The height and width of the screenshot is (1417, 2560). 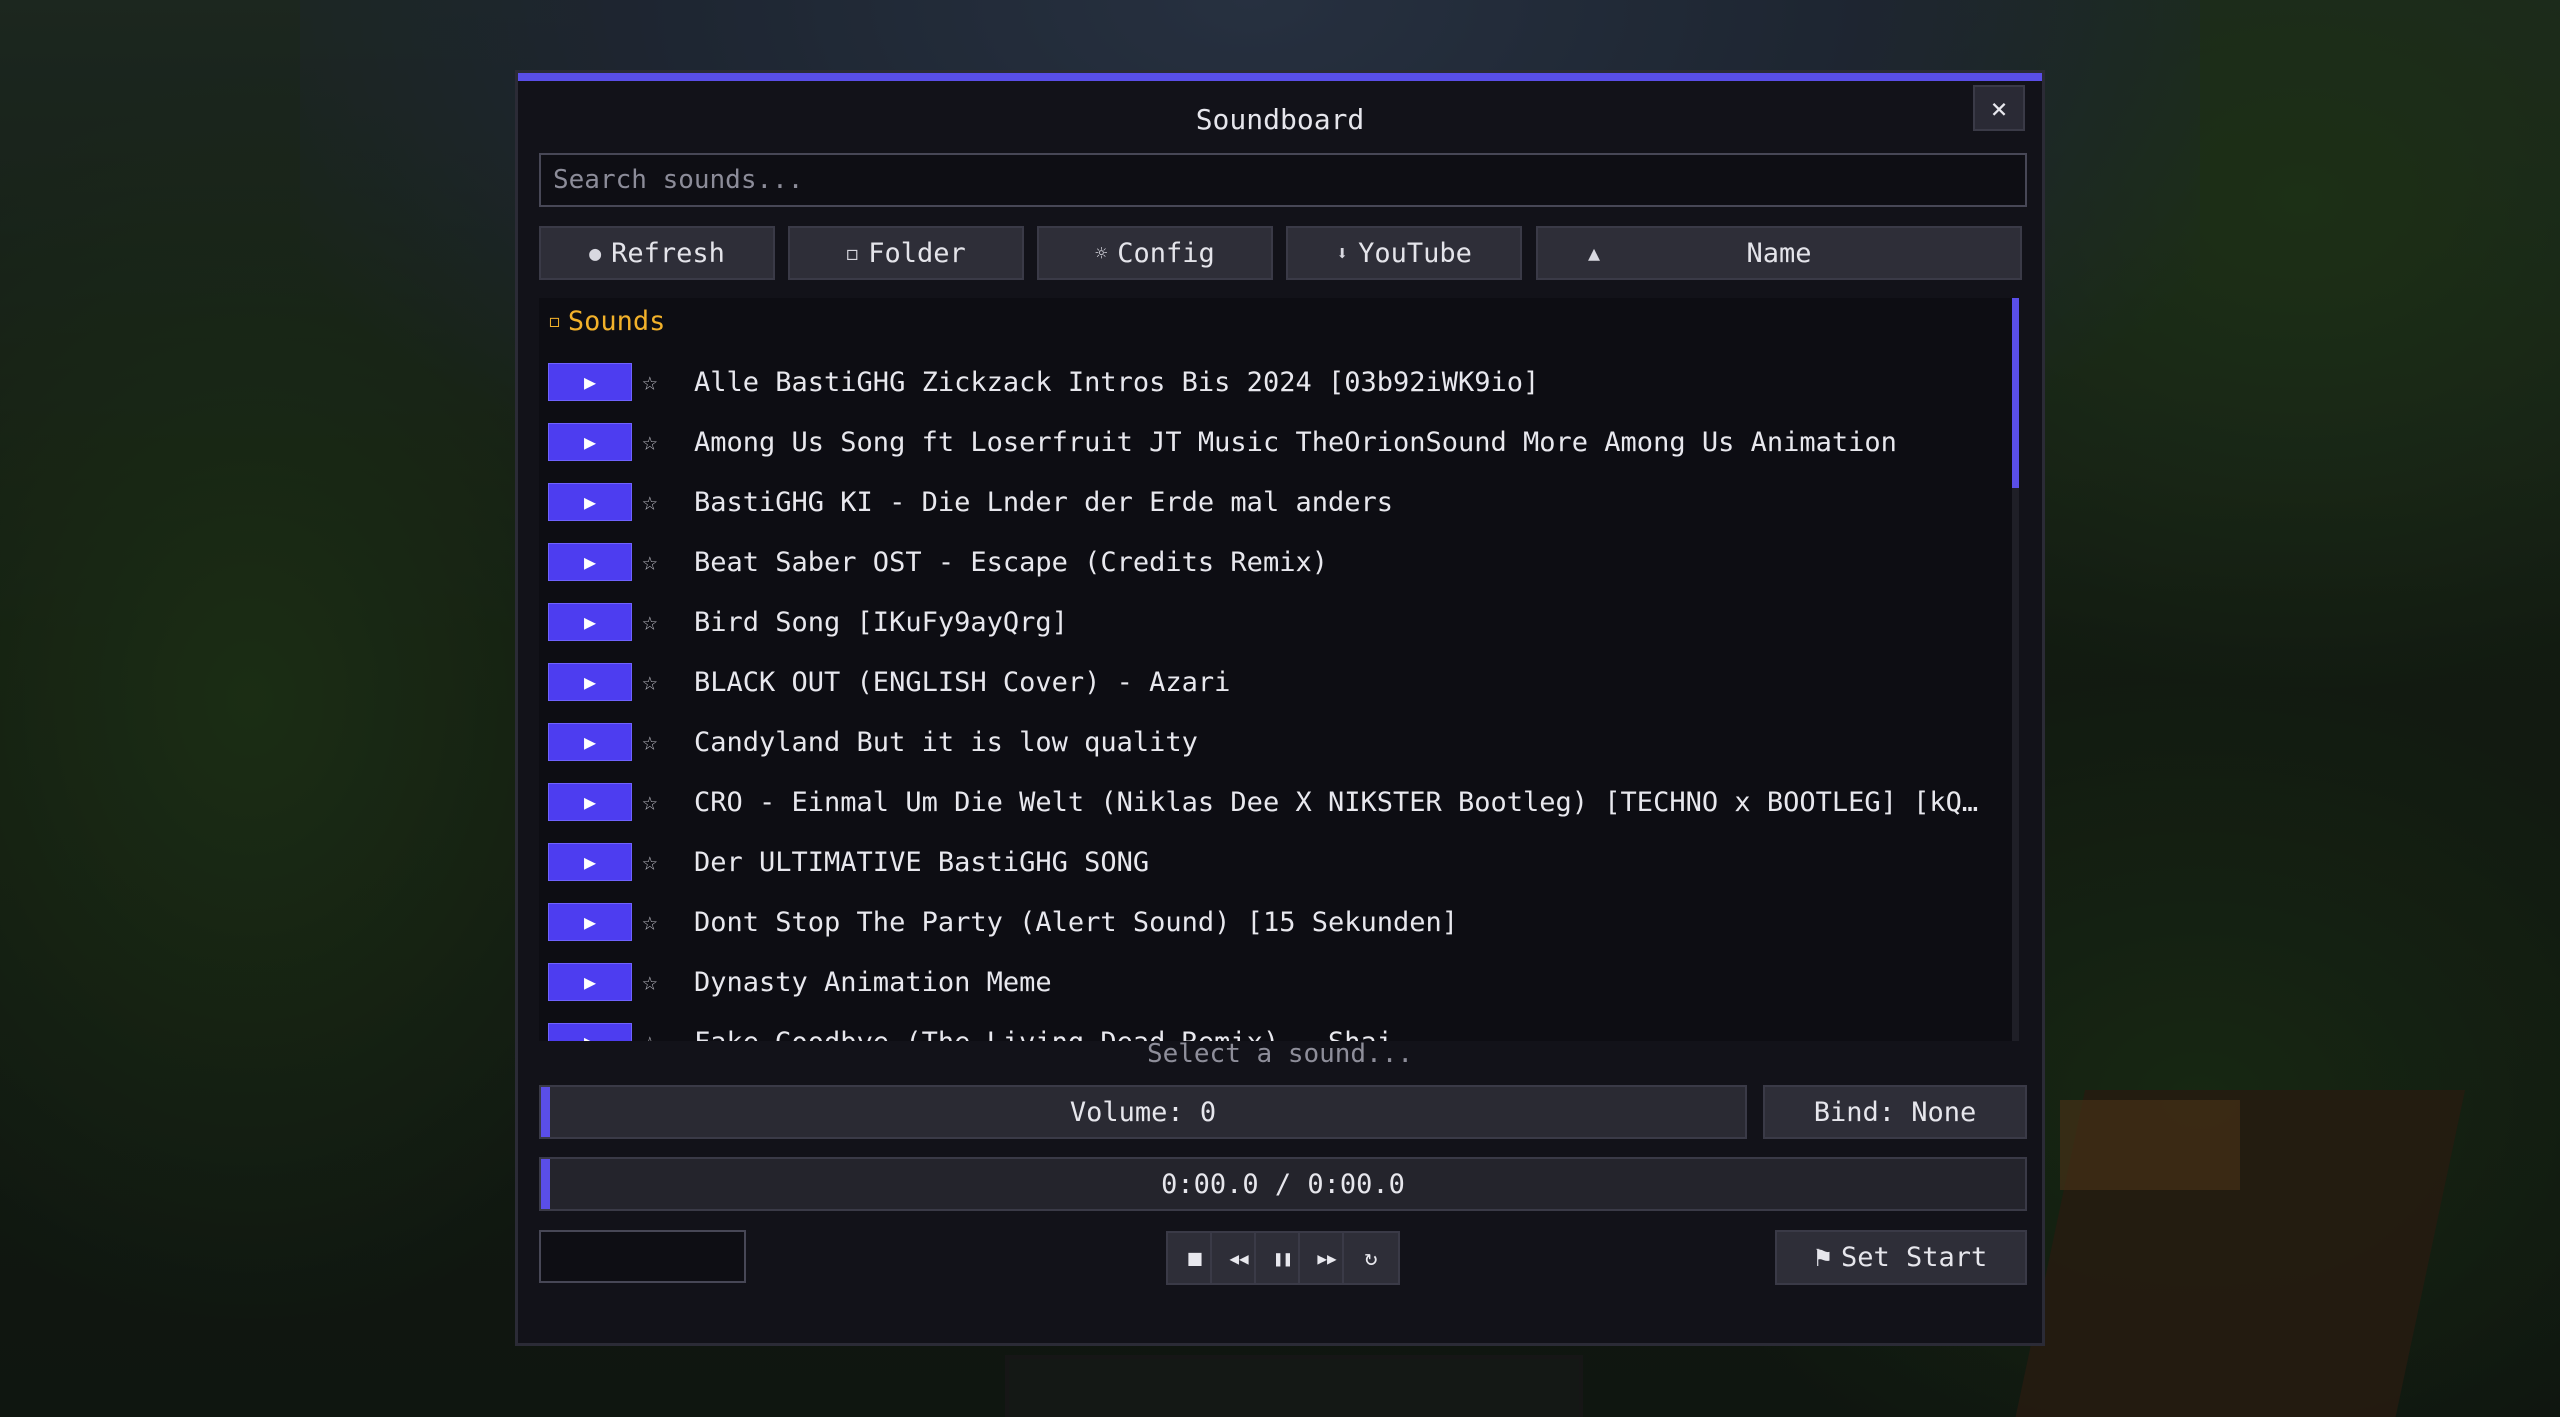 What do you see at coordinates (1342, 253) in the screenshot?
I see `download-icon: ⬇` at bounding box center [1342, 253].